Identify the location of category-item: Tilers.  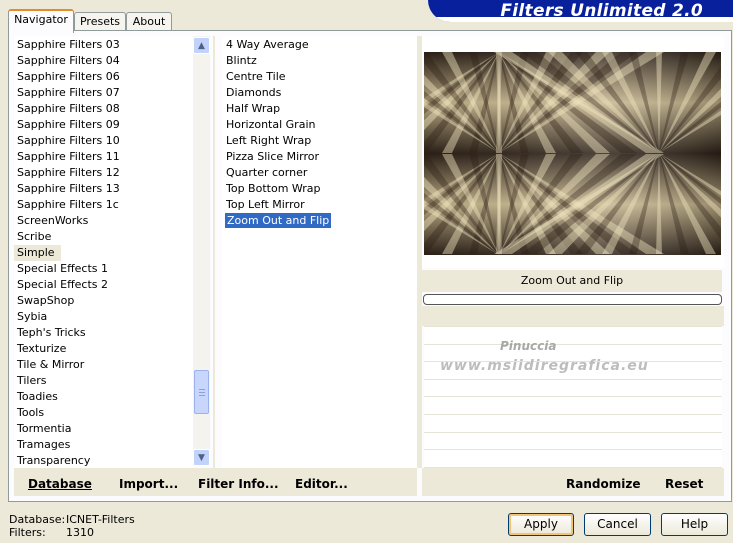
(103, 381).